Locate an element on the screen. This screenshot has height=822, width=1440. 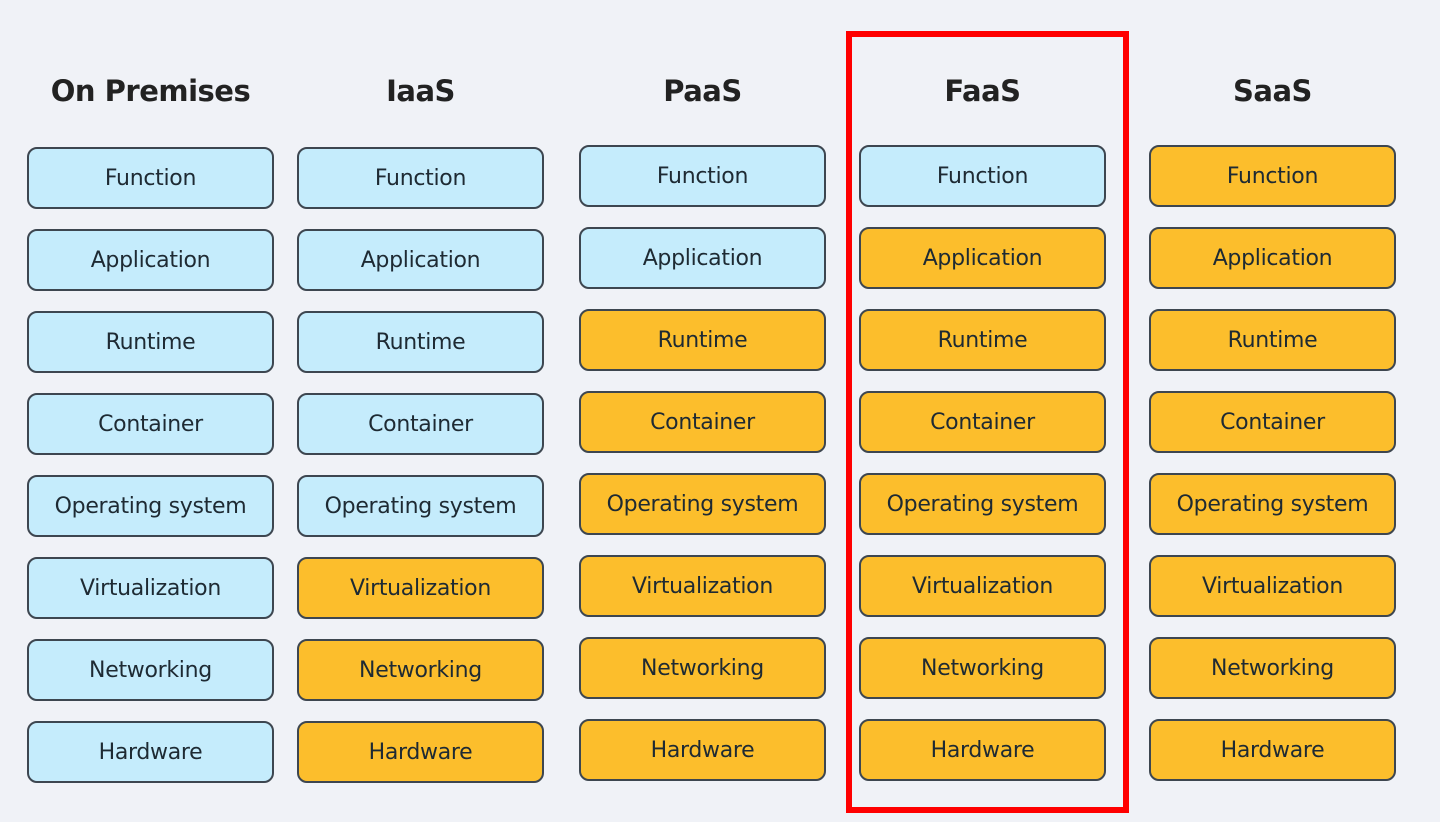
column-title: SaaS is located at coordinates (1272, 91).